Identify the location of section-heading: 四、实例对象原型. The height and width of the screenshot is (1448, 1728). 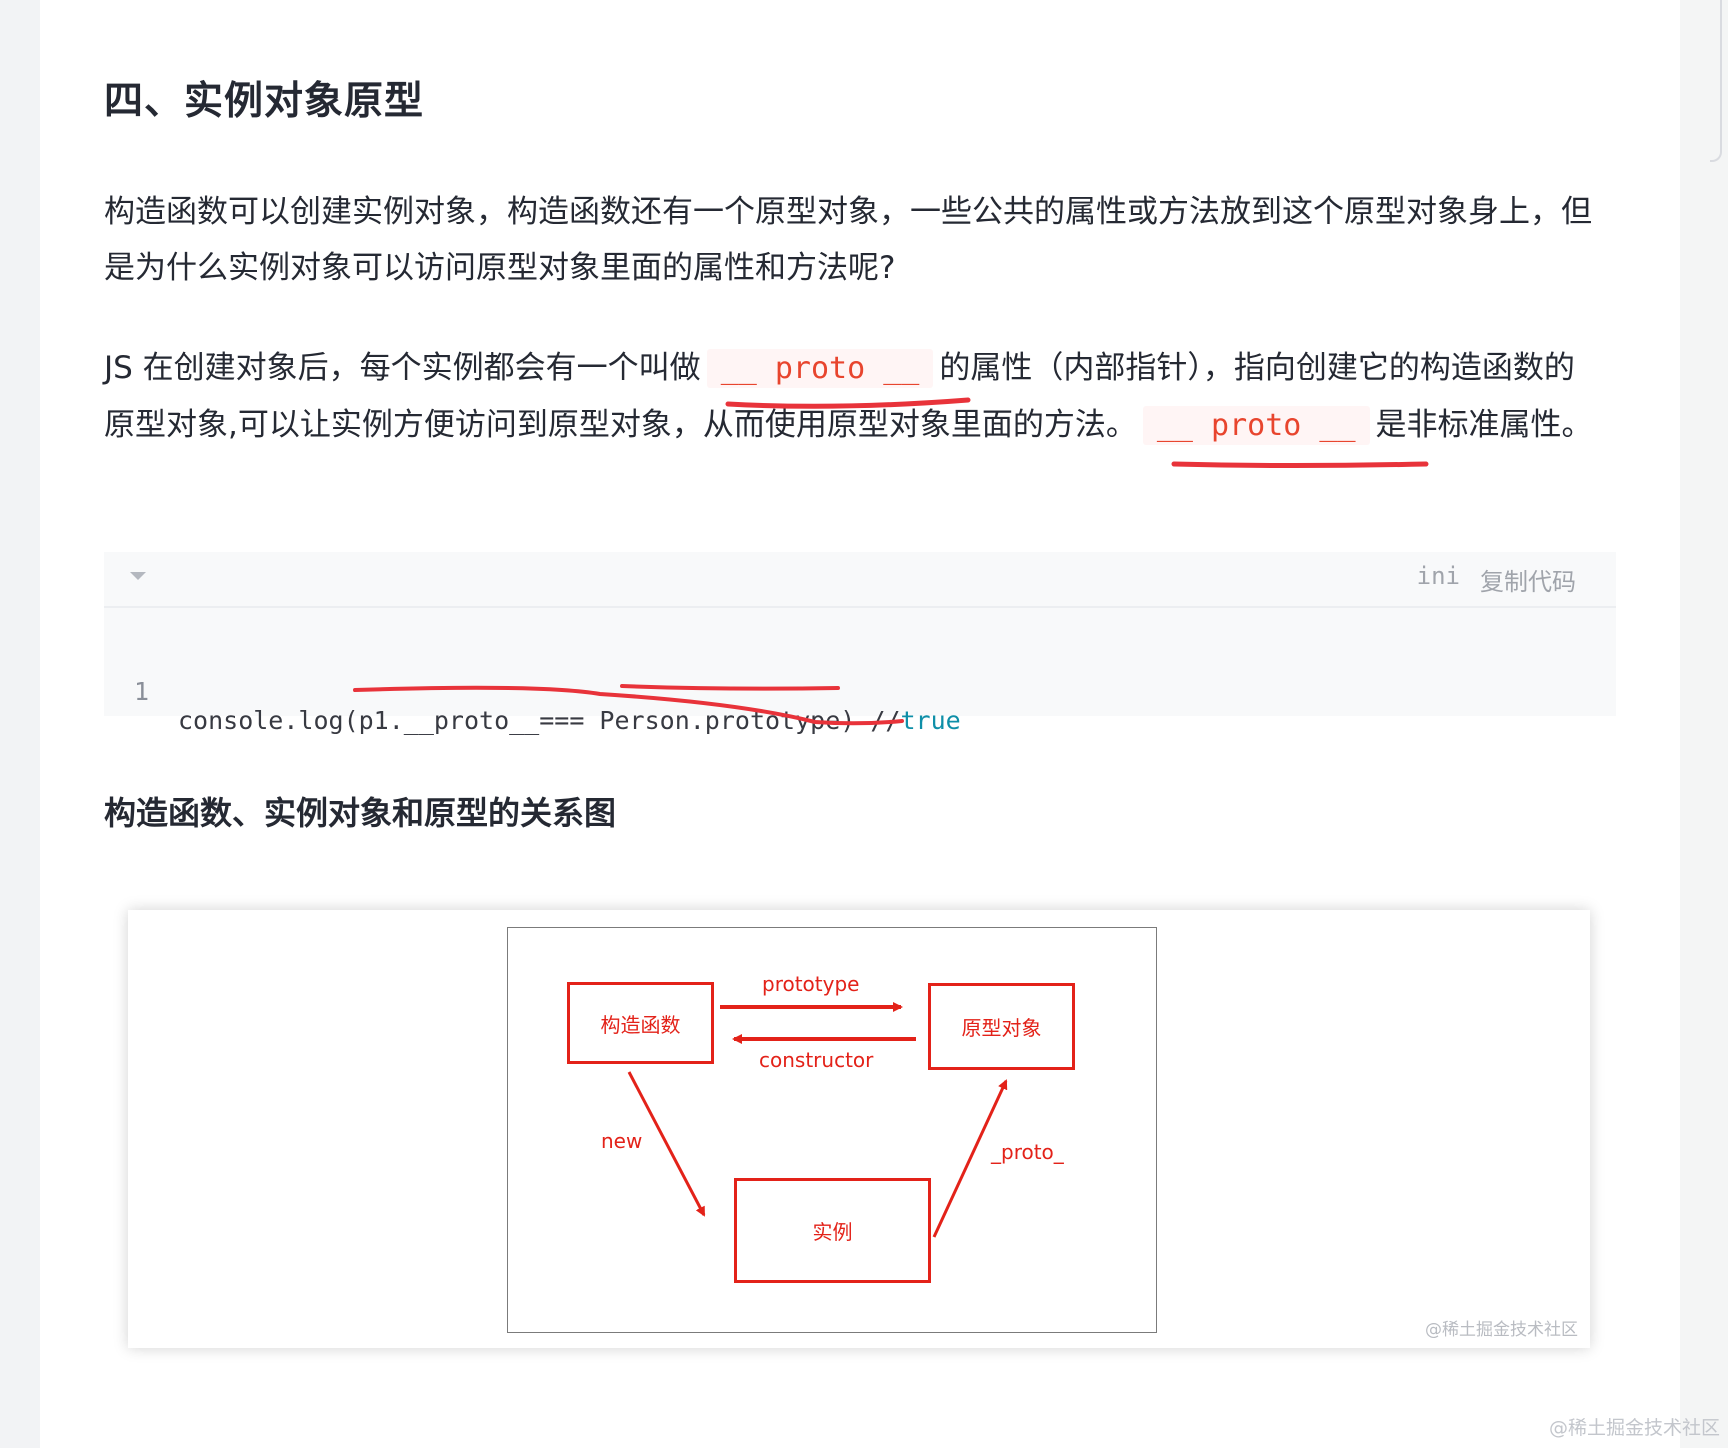
(264, 101).